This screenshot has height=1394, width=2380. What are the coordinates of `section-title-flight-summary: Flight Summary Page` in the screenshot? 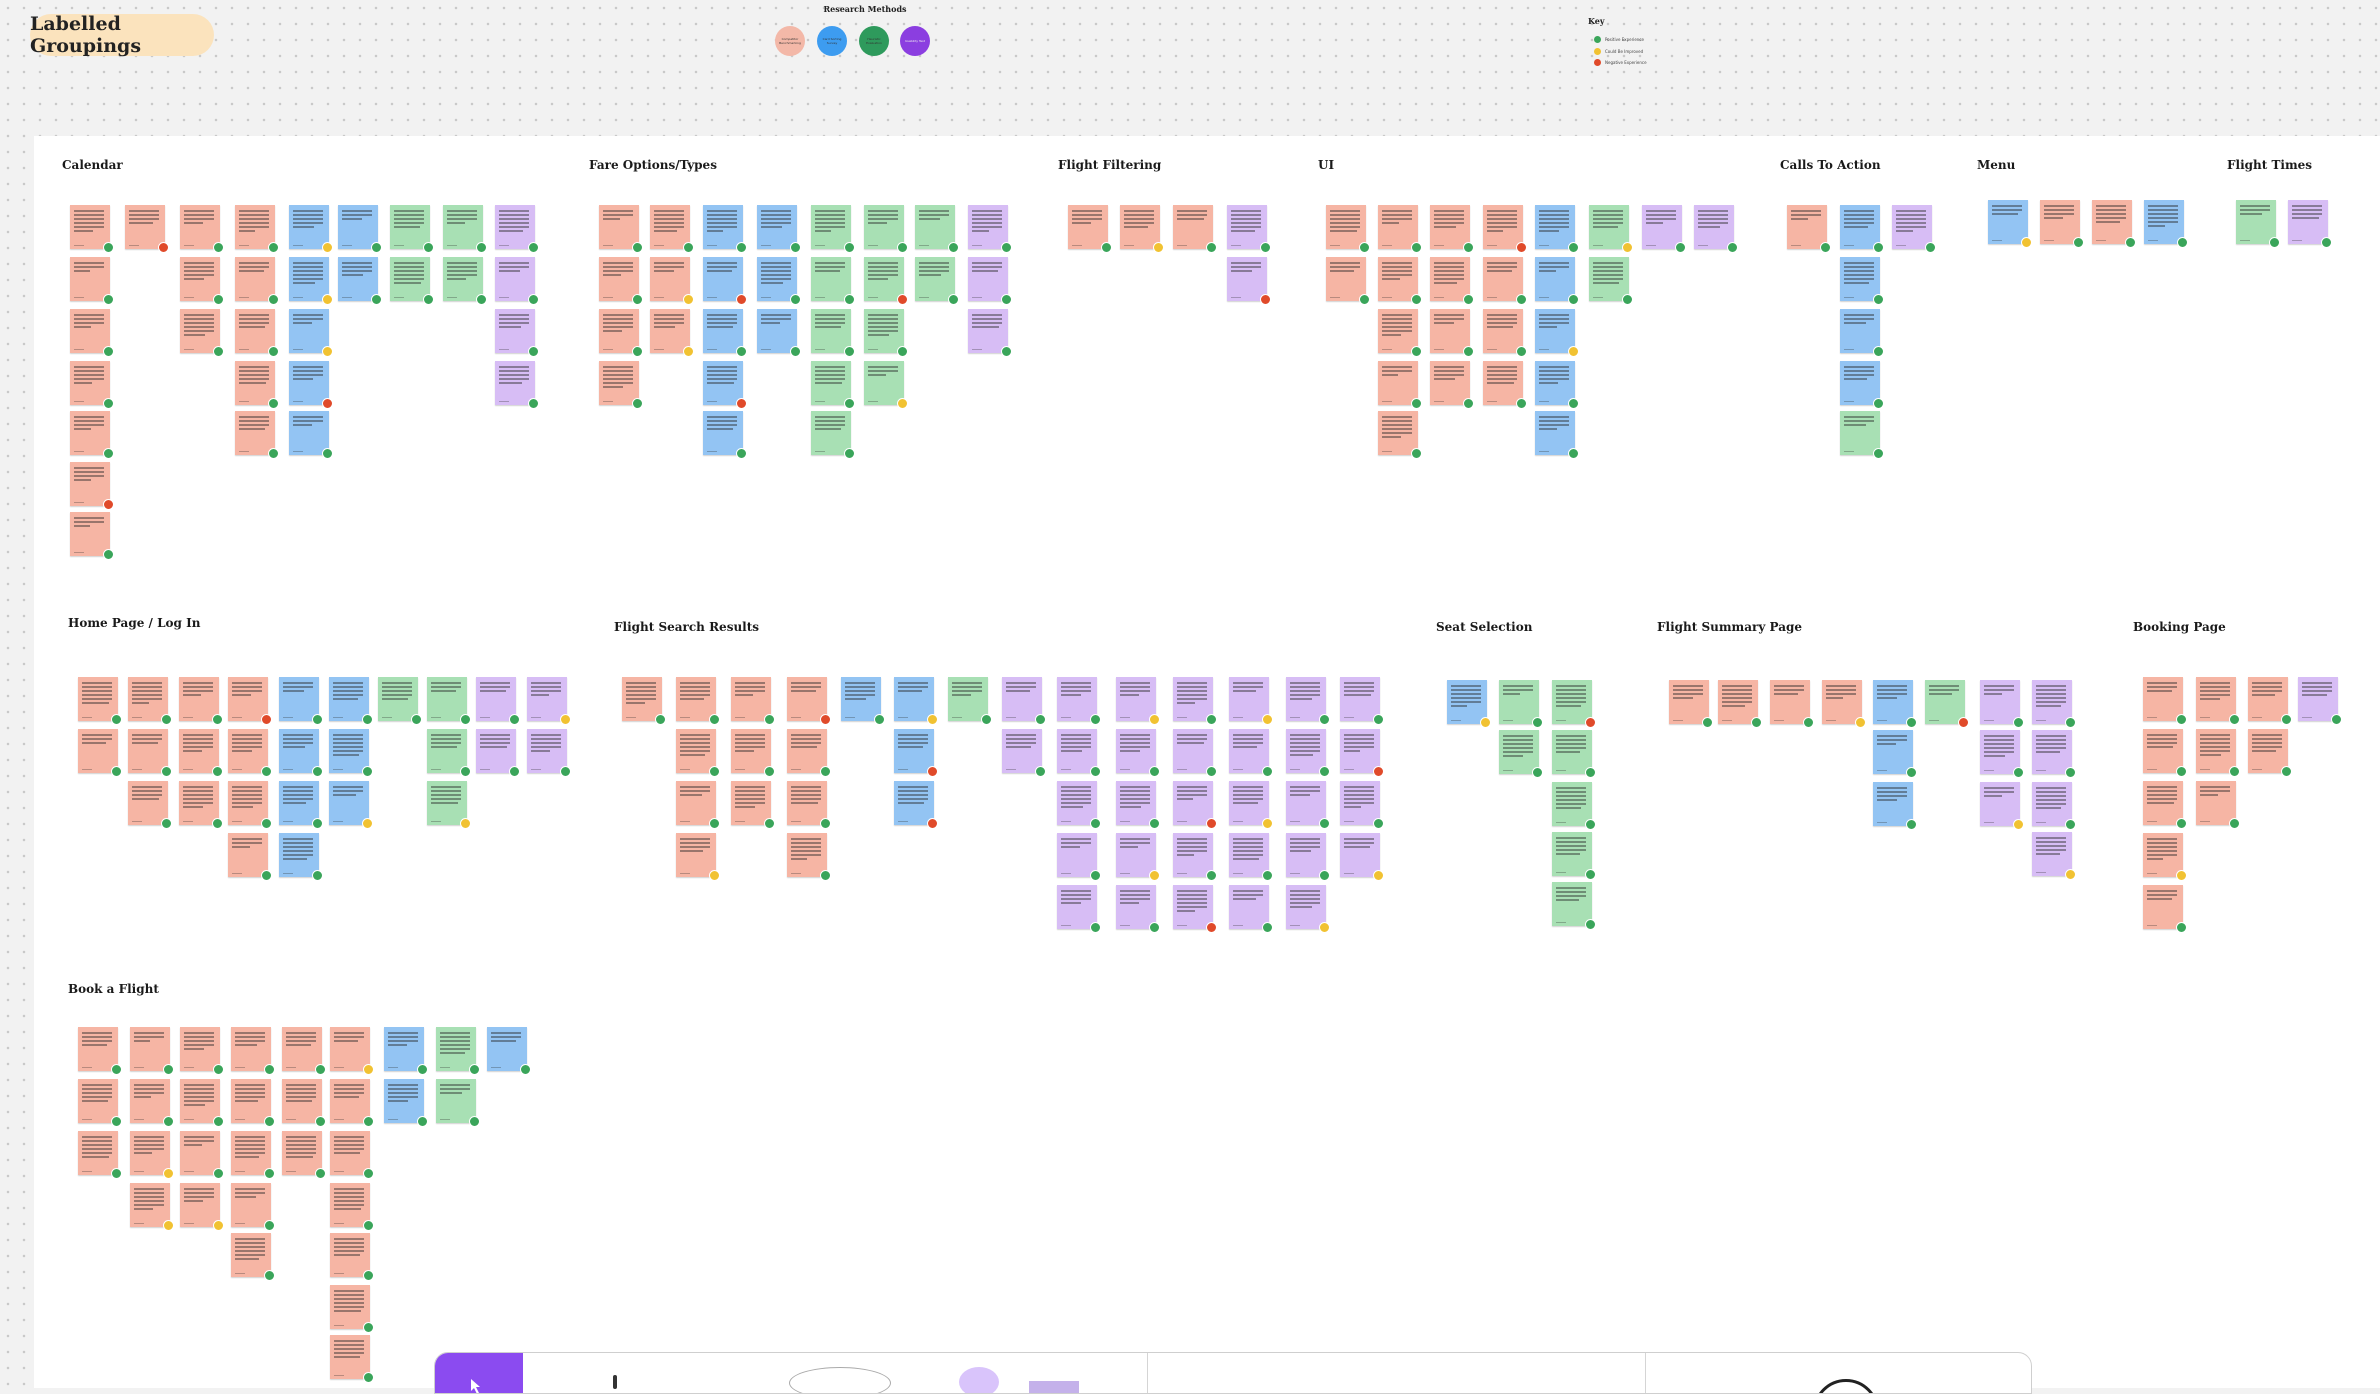 It's located at (1729, 627).